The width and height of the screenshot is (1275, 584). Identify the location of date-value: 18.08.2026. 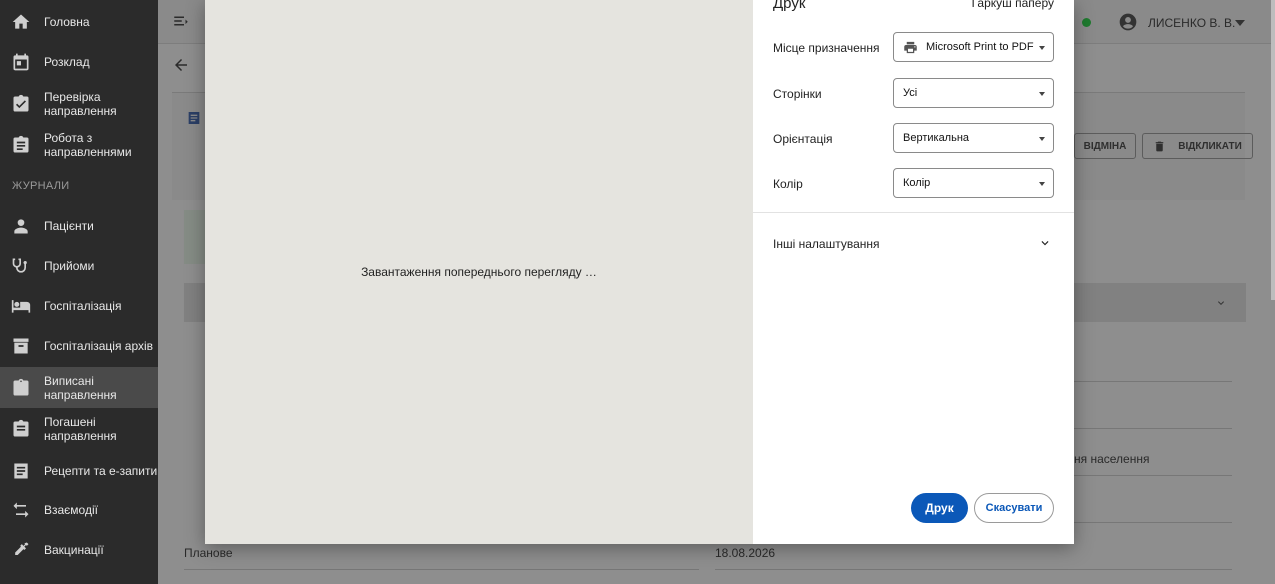
(745, 553).